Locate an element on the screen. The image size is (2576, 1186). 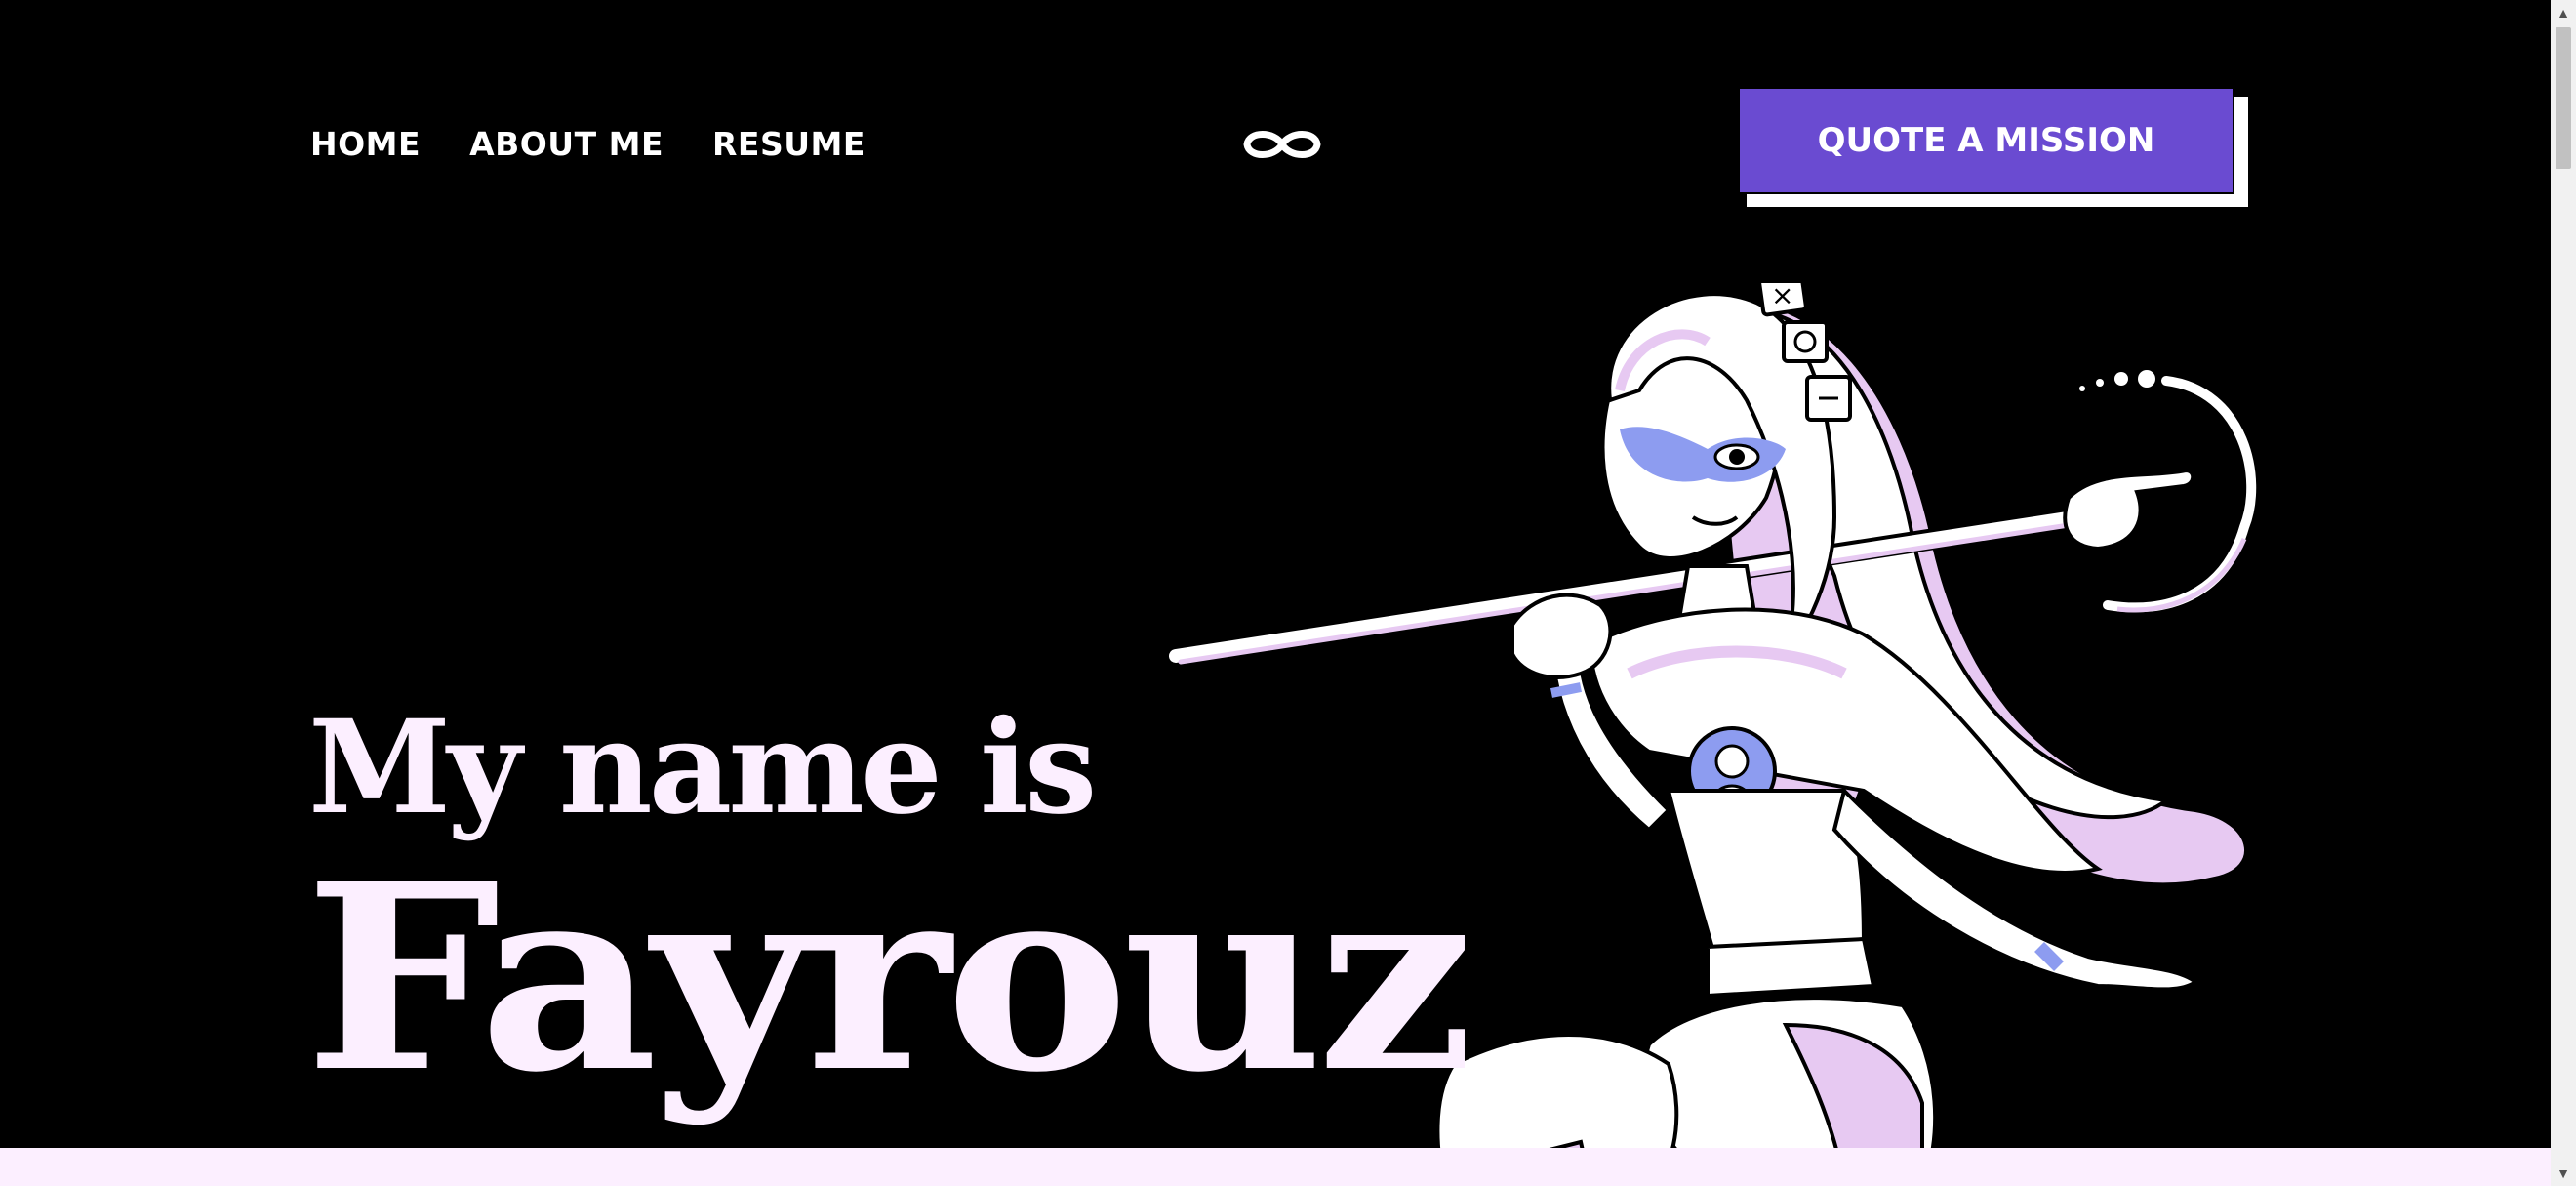
triangle-up-icon: ▲ is located at coordinates (2563, 12).